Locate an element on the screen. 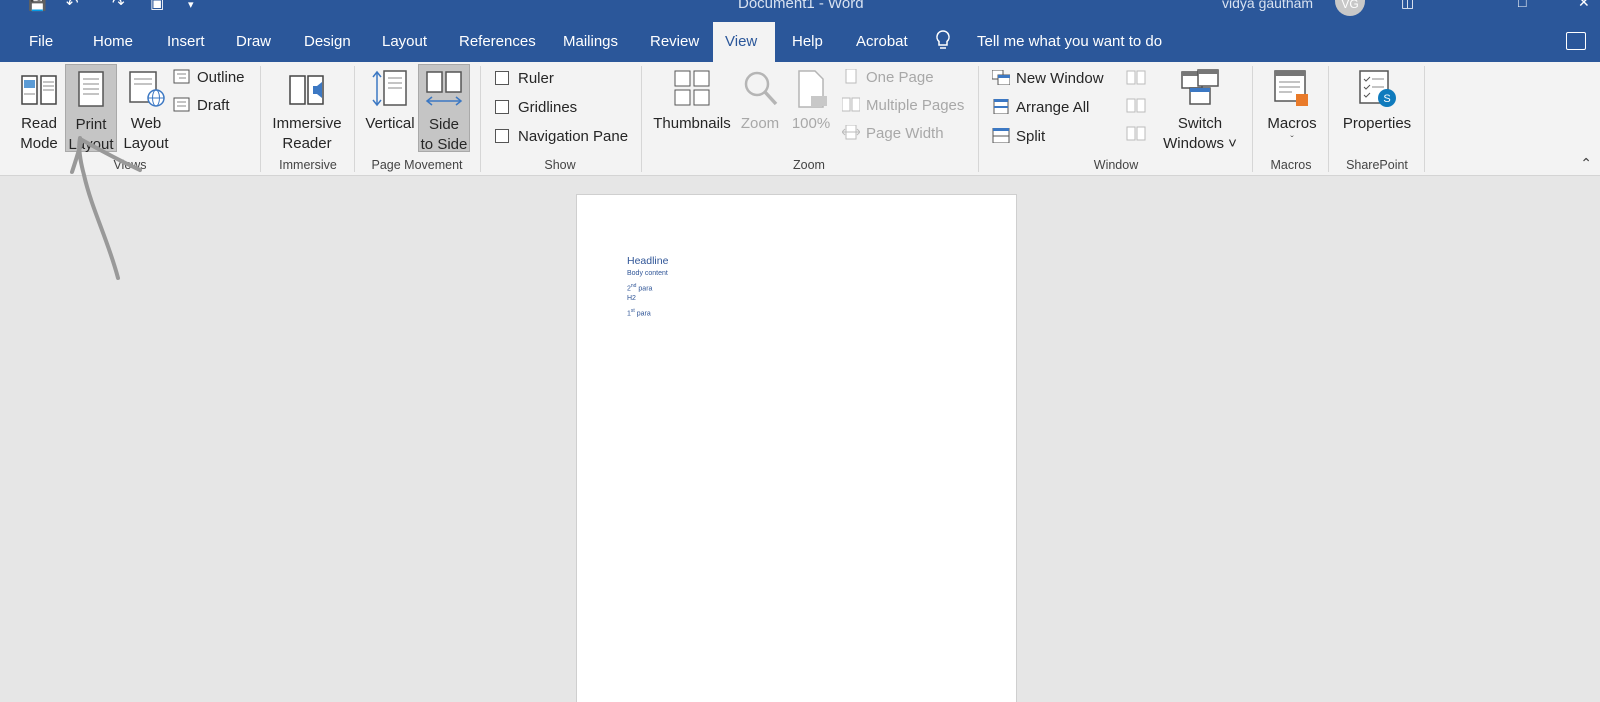  ribbon-display-options-icon: ◫ is located at coordinates (1407, 5).